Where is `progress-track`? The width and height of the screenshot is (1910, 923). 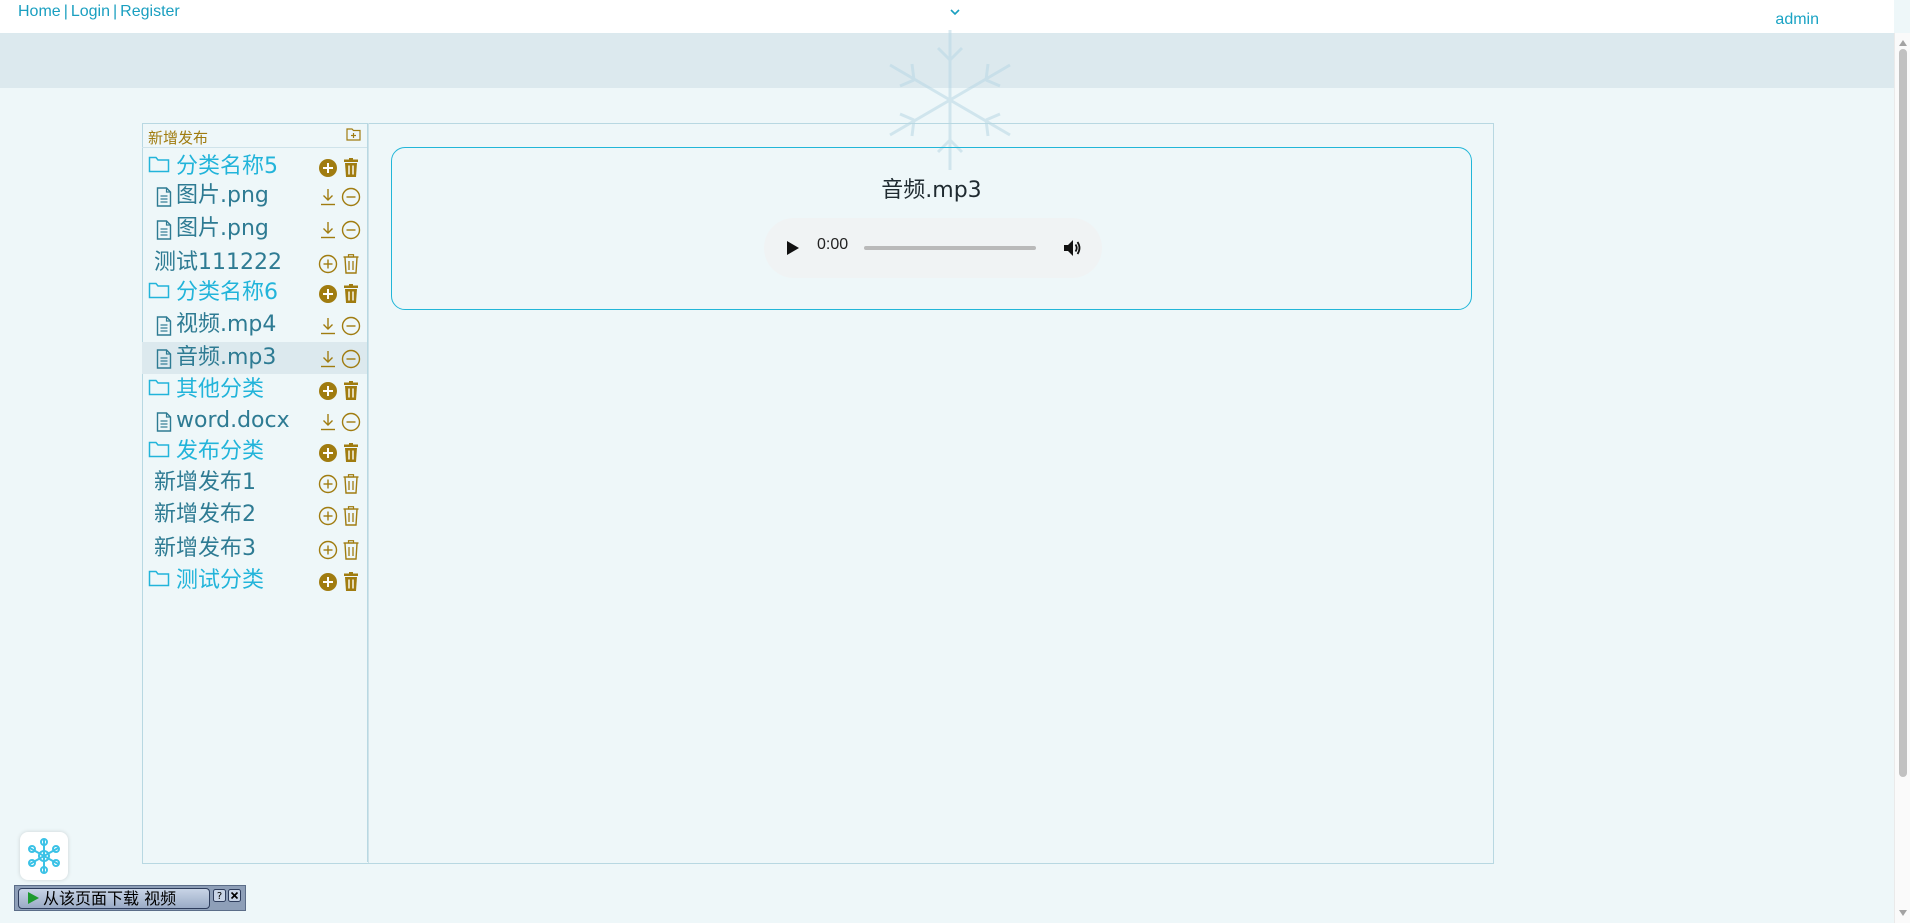
progress-track is located at coordinates (950, 248).